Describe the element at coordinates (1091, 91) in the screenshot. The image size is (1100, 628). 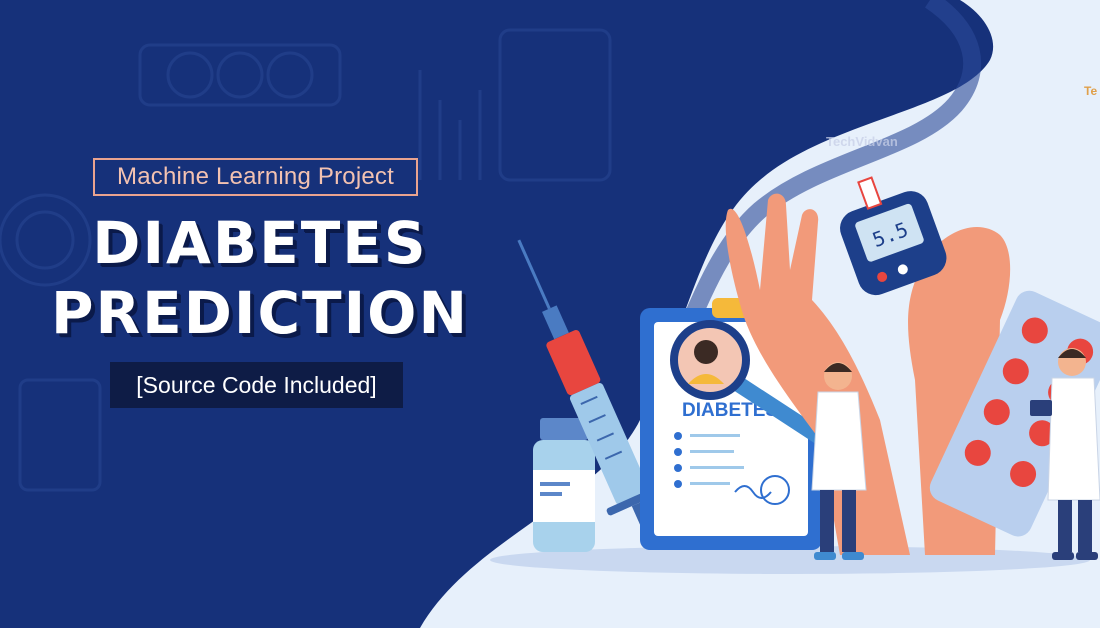
I see `corner-logo: Te` at that location.